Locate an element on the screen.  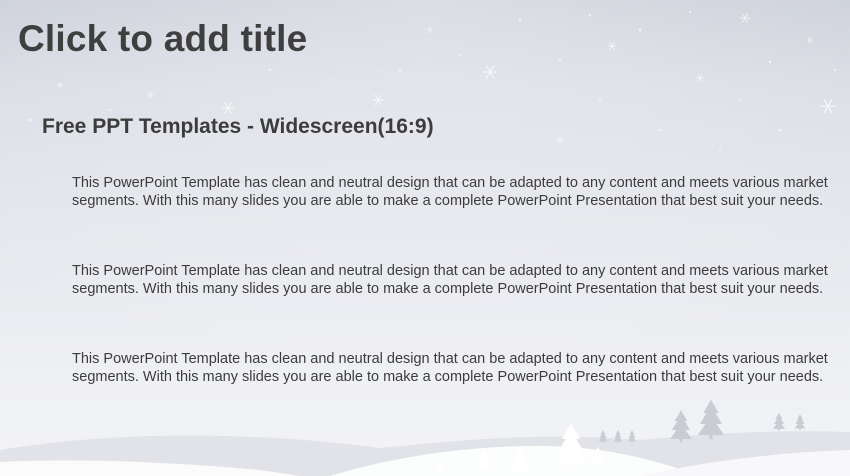
slide-subtitle: Free PPT Templates - Widescreen(16:9) is located at coordinates (238, 127).